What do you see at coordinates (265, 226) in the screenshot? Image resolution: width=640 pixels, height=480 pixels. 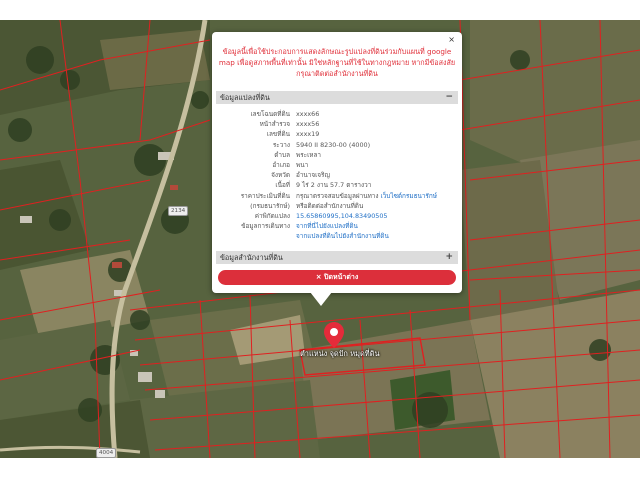 I see `detail-label: ข้อมูลการเดินทาง` at bounding box center [265, 226].